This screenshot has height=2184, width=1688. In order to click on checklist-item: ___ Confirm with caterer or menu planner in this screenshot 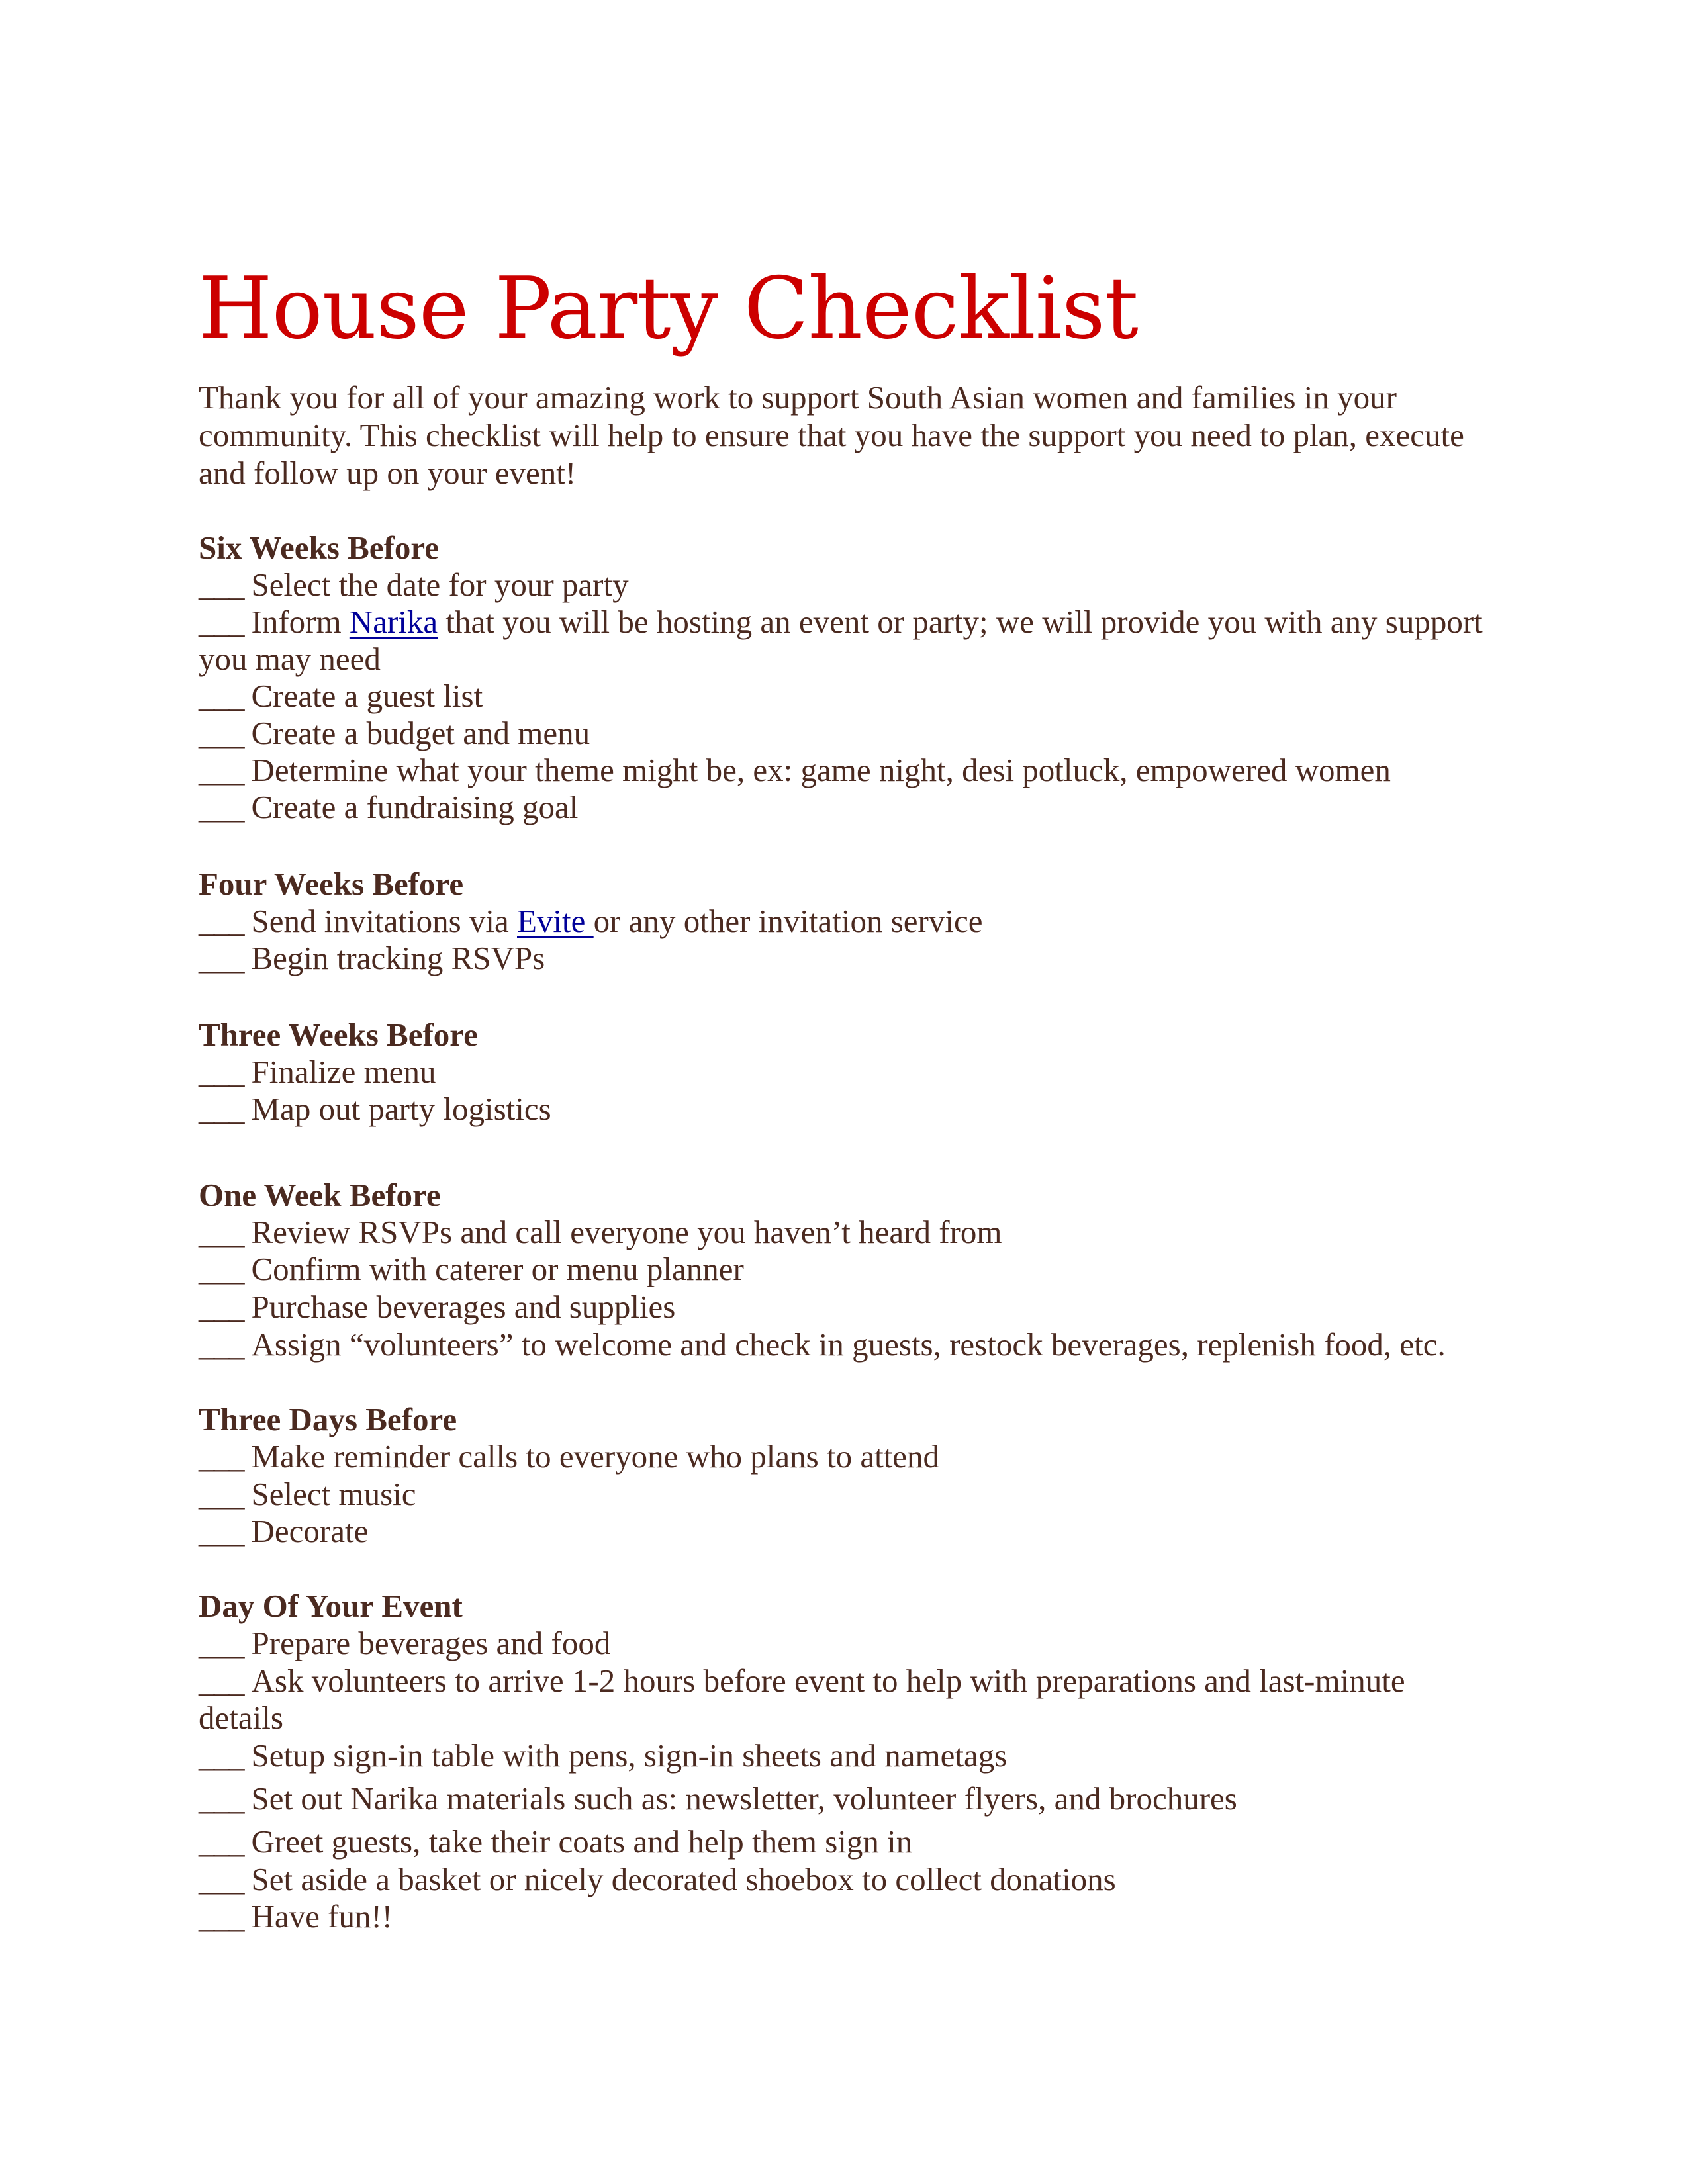, I will do `click(471, 1269)`.